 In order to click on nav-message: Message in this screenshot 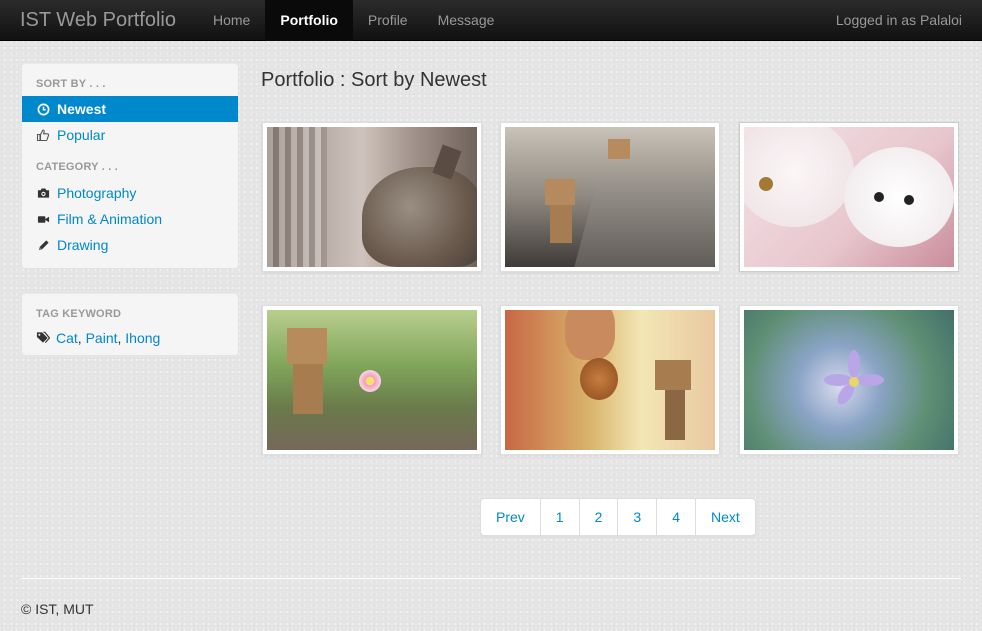, I will do `click(466, 20)`.